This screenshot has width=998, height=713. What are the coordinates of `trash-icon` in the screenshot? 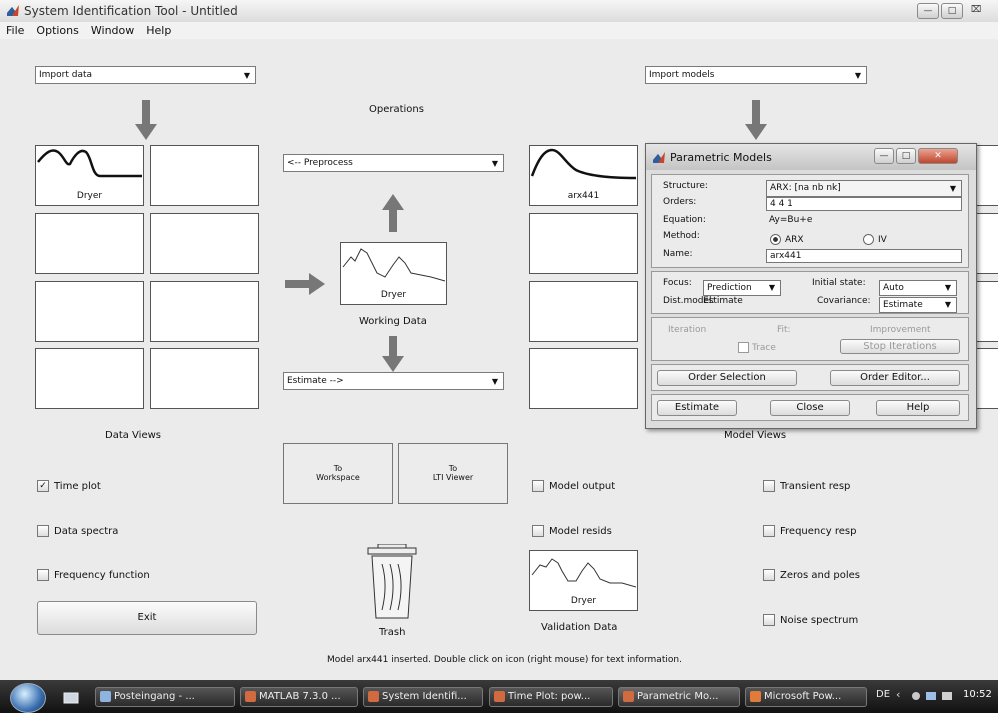 It's located at (392, 582).